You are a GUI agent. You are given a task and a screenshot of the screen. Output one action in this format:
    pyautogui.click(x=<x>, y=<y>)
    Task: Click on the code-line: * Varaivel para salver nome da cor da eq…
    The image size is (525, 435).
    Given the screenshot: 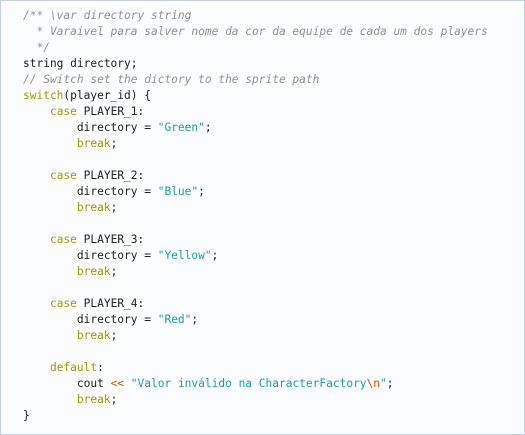 What is the action you would take?
    pyautogui.click(x=255, y=32)
    